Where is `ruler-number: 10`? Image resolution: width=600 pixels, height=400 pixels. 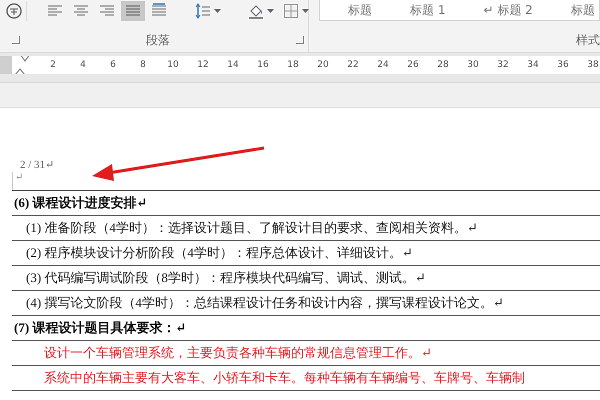
ruler-number: 10 is located at coordinates (173, 65).